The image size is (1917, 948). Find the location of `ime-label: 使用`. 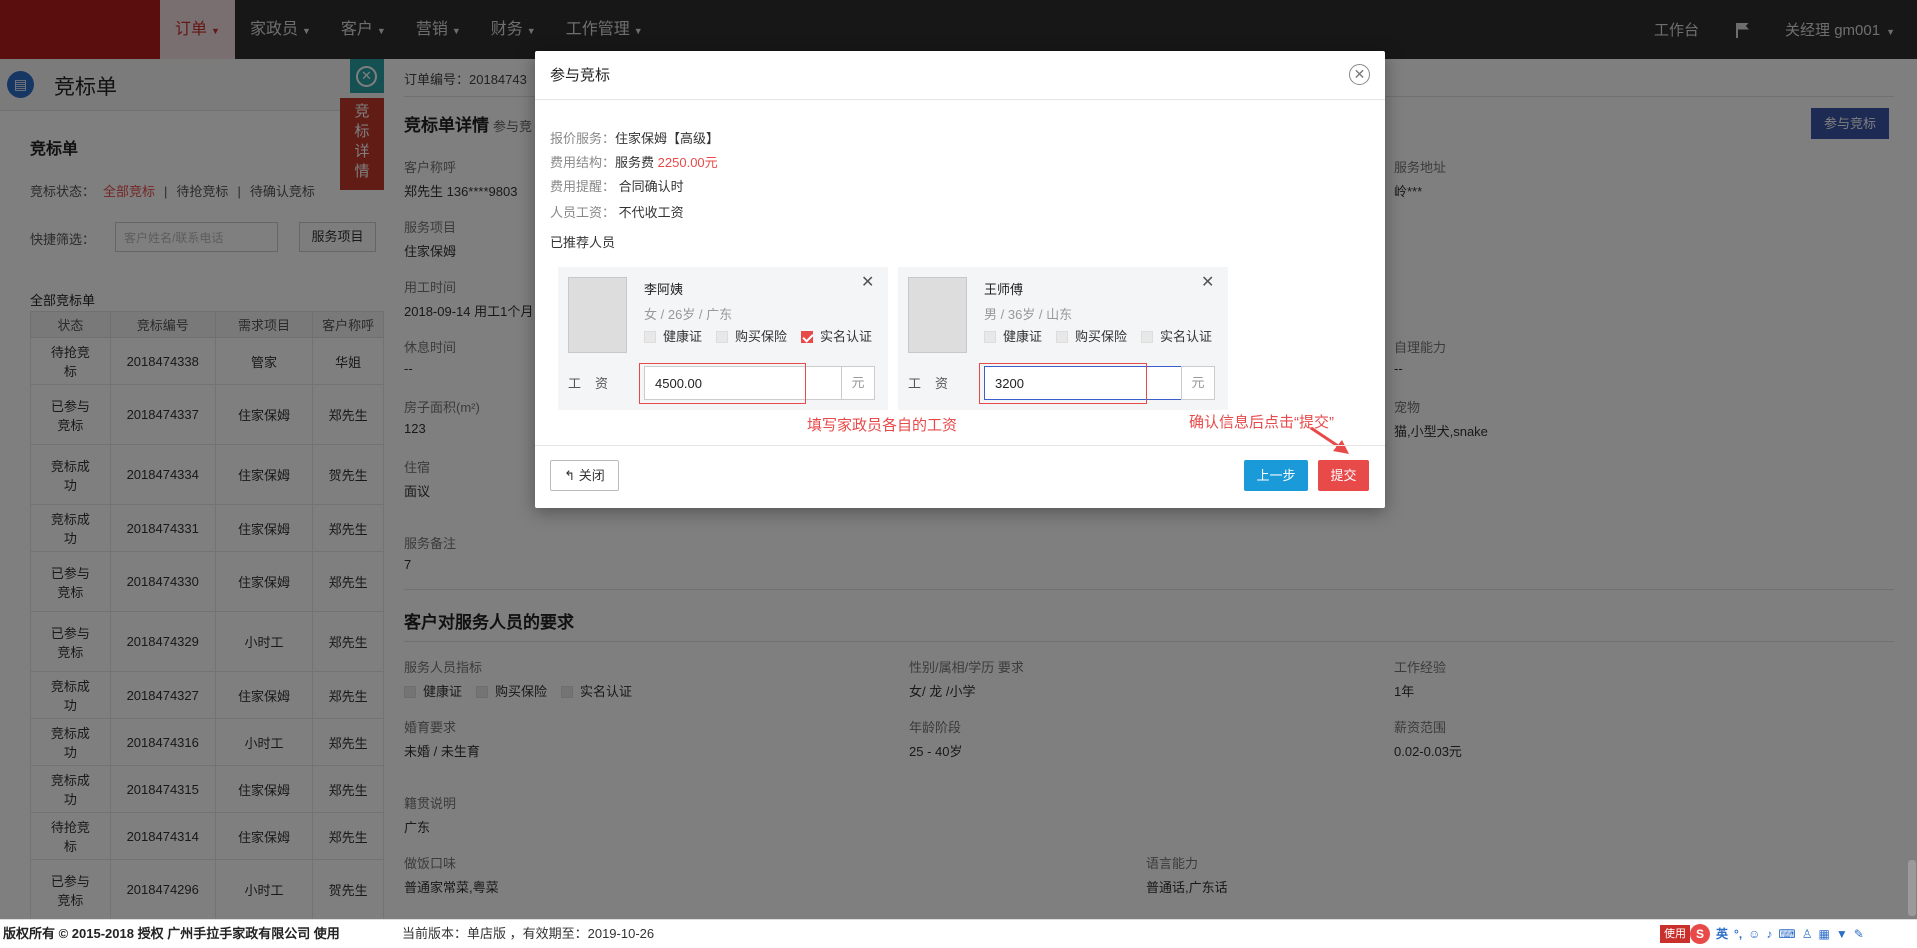

ime-label: 使用 is located at coordinates (1675, 934).